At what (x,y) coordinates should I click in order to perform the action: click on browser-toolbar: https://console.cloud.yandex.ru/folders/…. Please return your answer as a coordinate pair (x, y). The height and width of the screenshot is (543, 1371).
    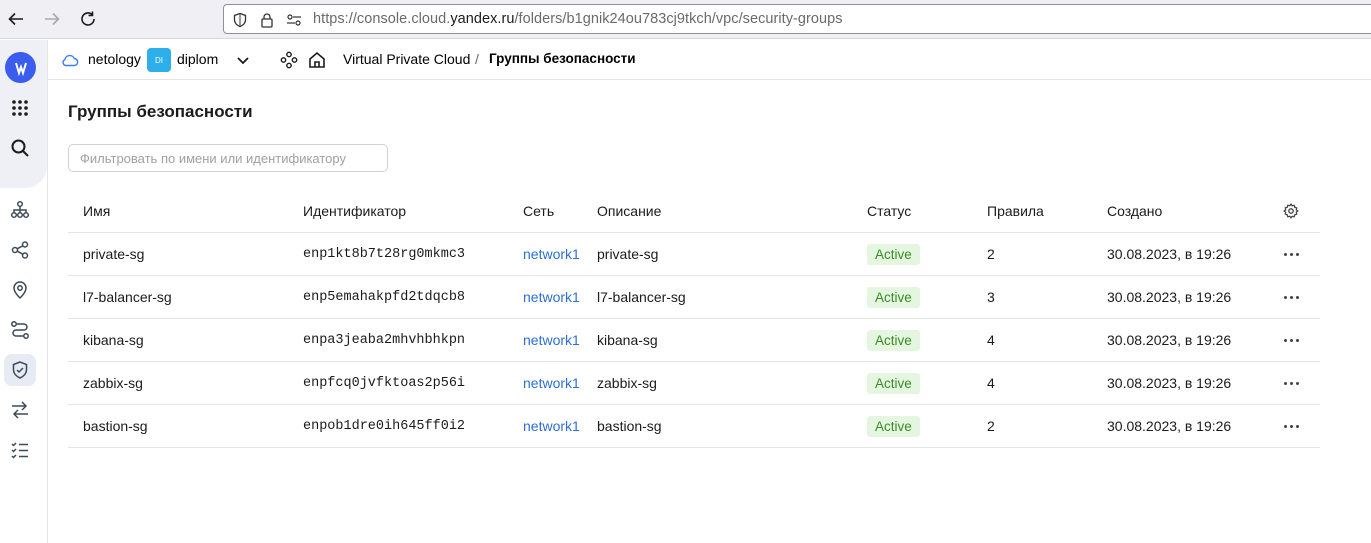
    Looking at the image, I should click on (685, 19).